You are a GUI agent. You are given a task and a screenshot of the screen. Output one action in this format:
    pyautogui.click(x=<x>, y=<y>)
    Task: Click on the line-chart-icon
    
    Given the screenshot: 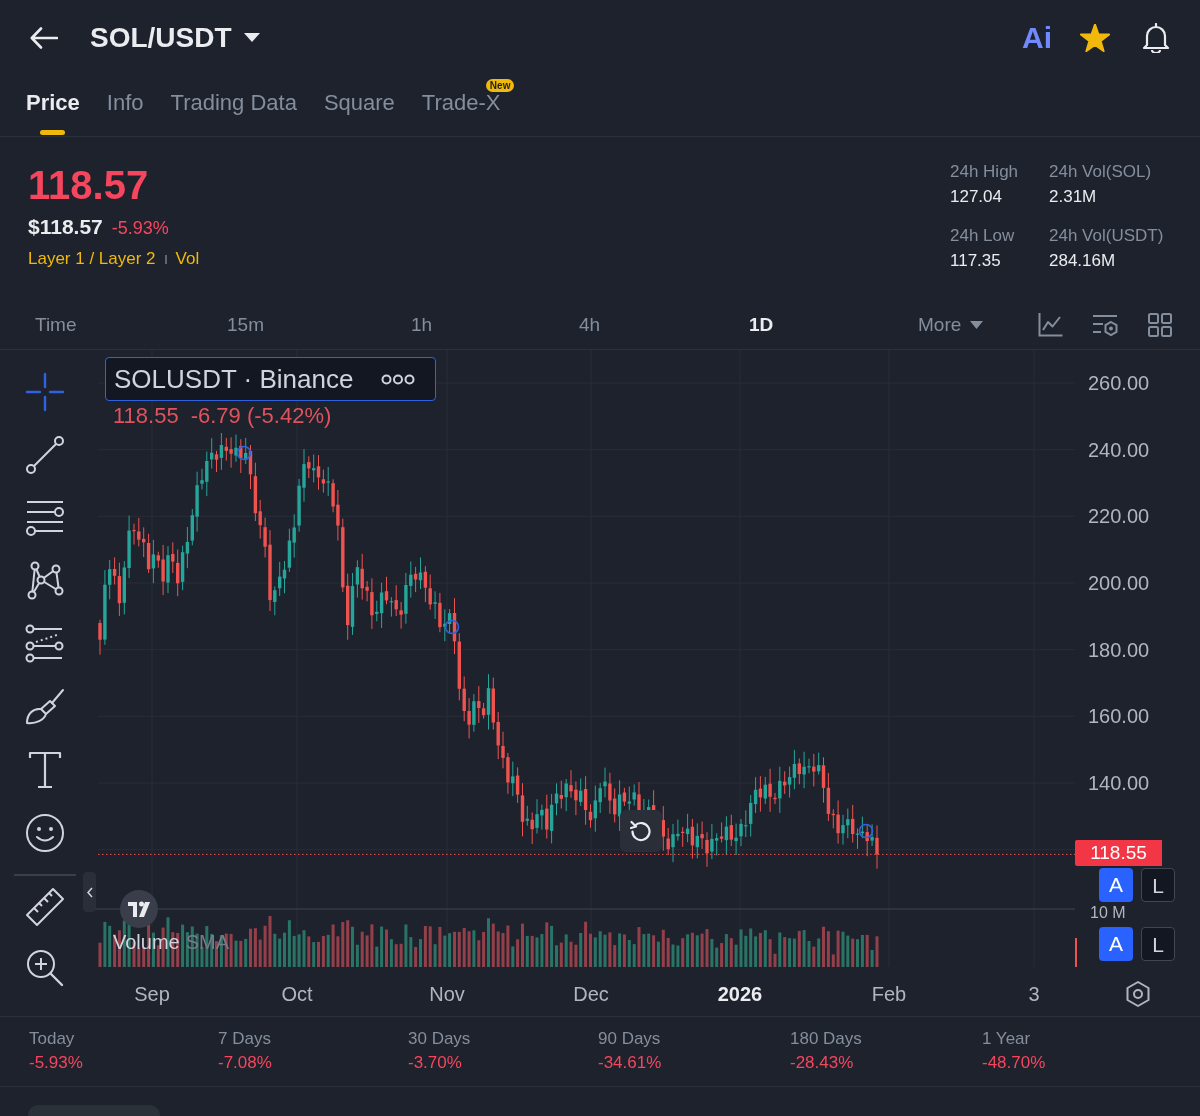 What is the action you would take?
    pyautogui.click(x=1051, y=324)
    